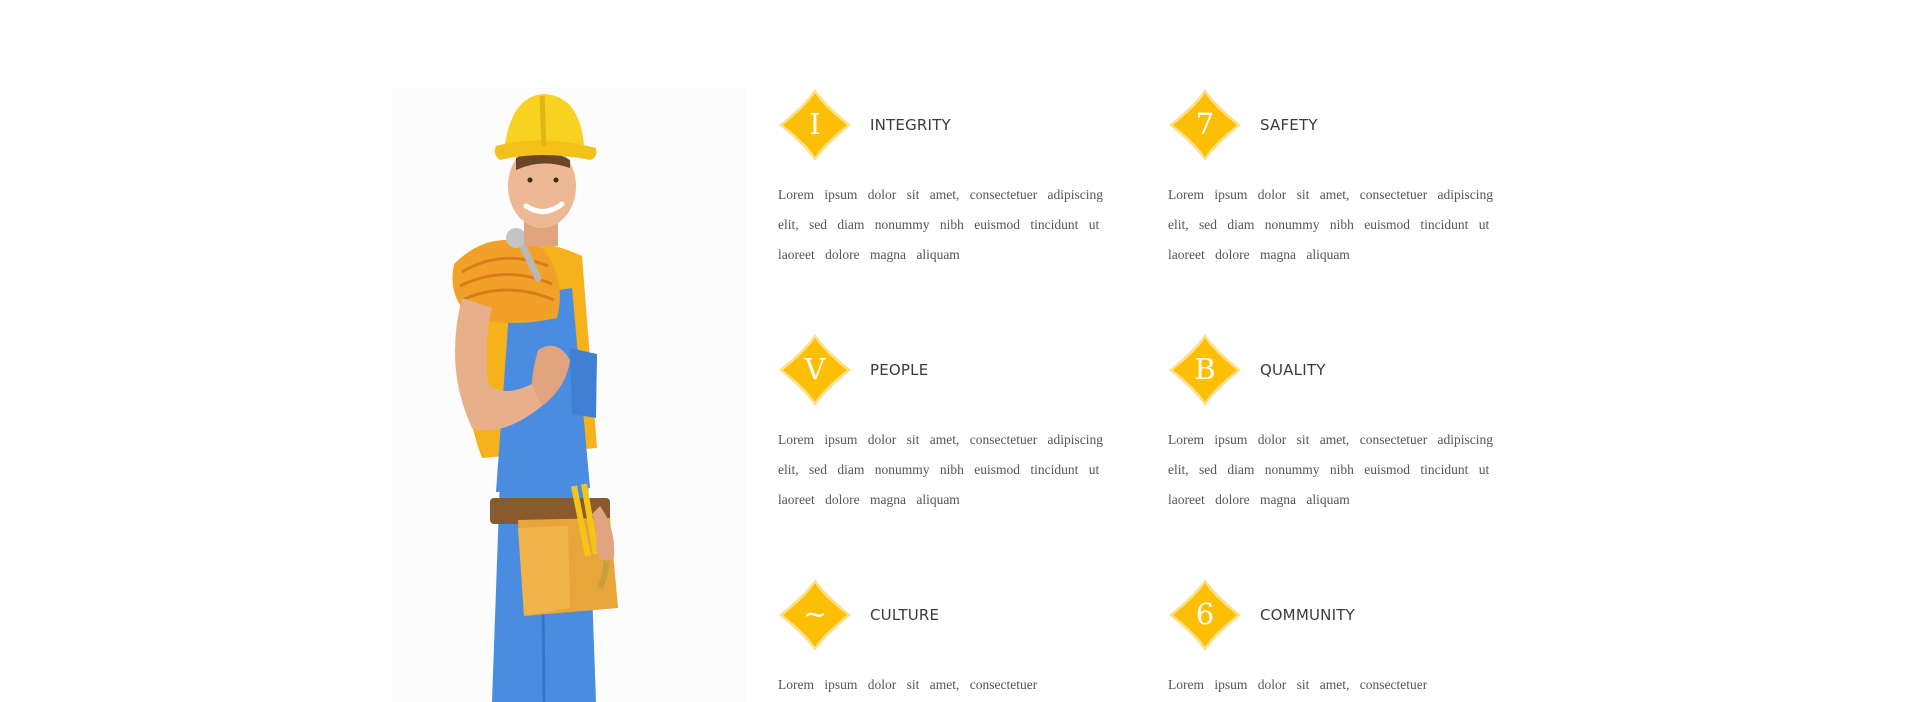 The width and height of the screenshot is (1920, 702). What do you see at coordinates (1289, 125) in the screenshot?
I see `card-title: SAFETY` at bounding box center [1289, 125].